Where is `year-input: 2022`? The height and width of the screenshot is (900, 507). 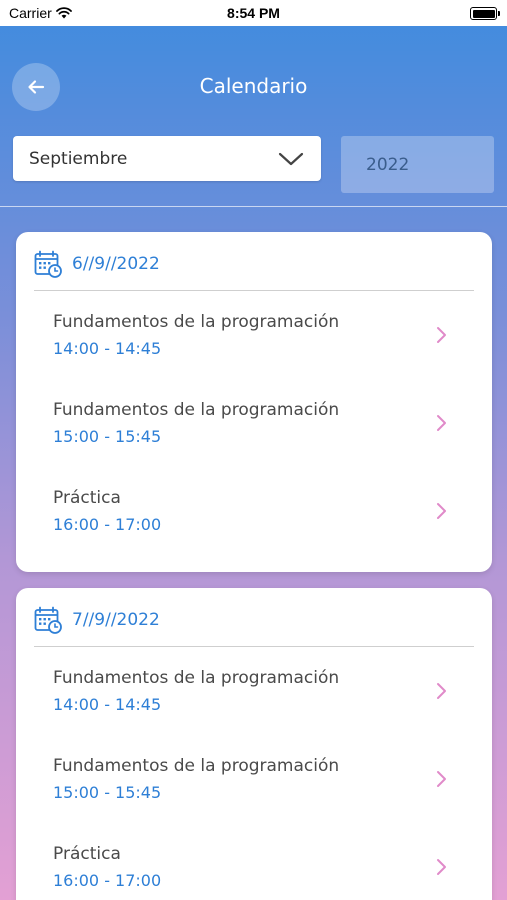
year-input: 2022 is located at coordinates (417, 164).